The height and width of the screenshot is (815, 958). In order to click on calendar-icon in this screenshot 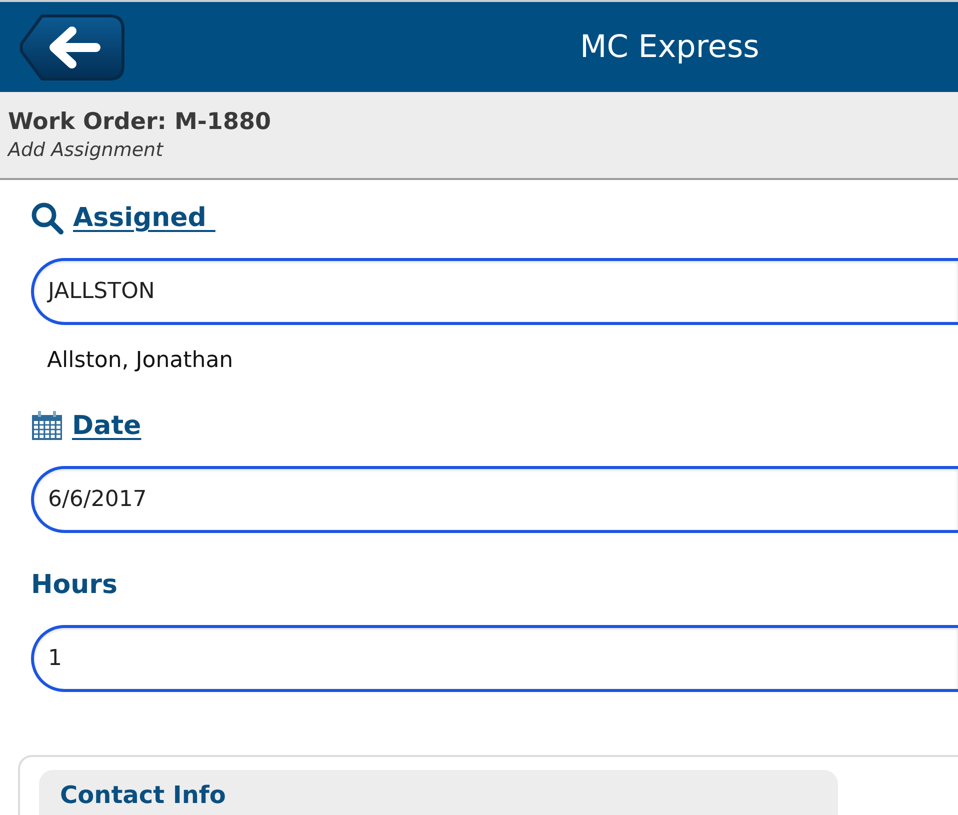, I will do `click(47, 426)`.